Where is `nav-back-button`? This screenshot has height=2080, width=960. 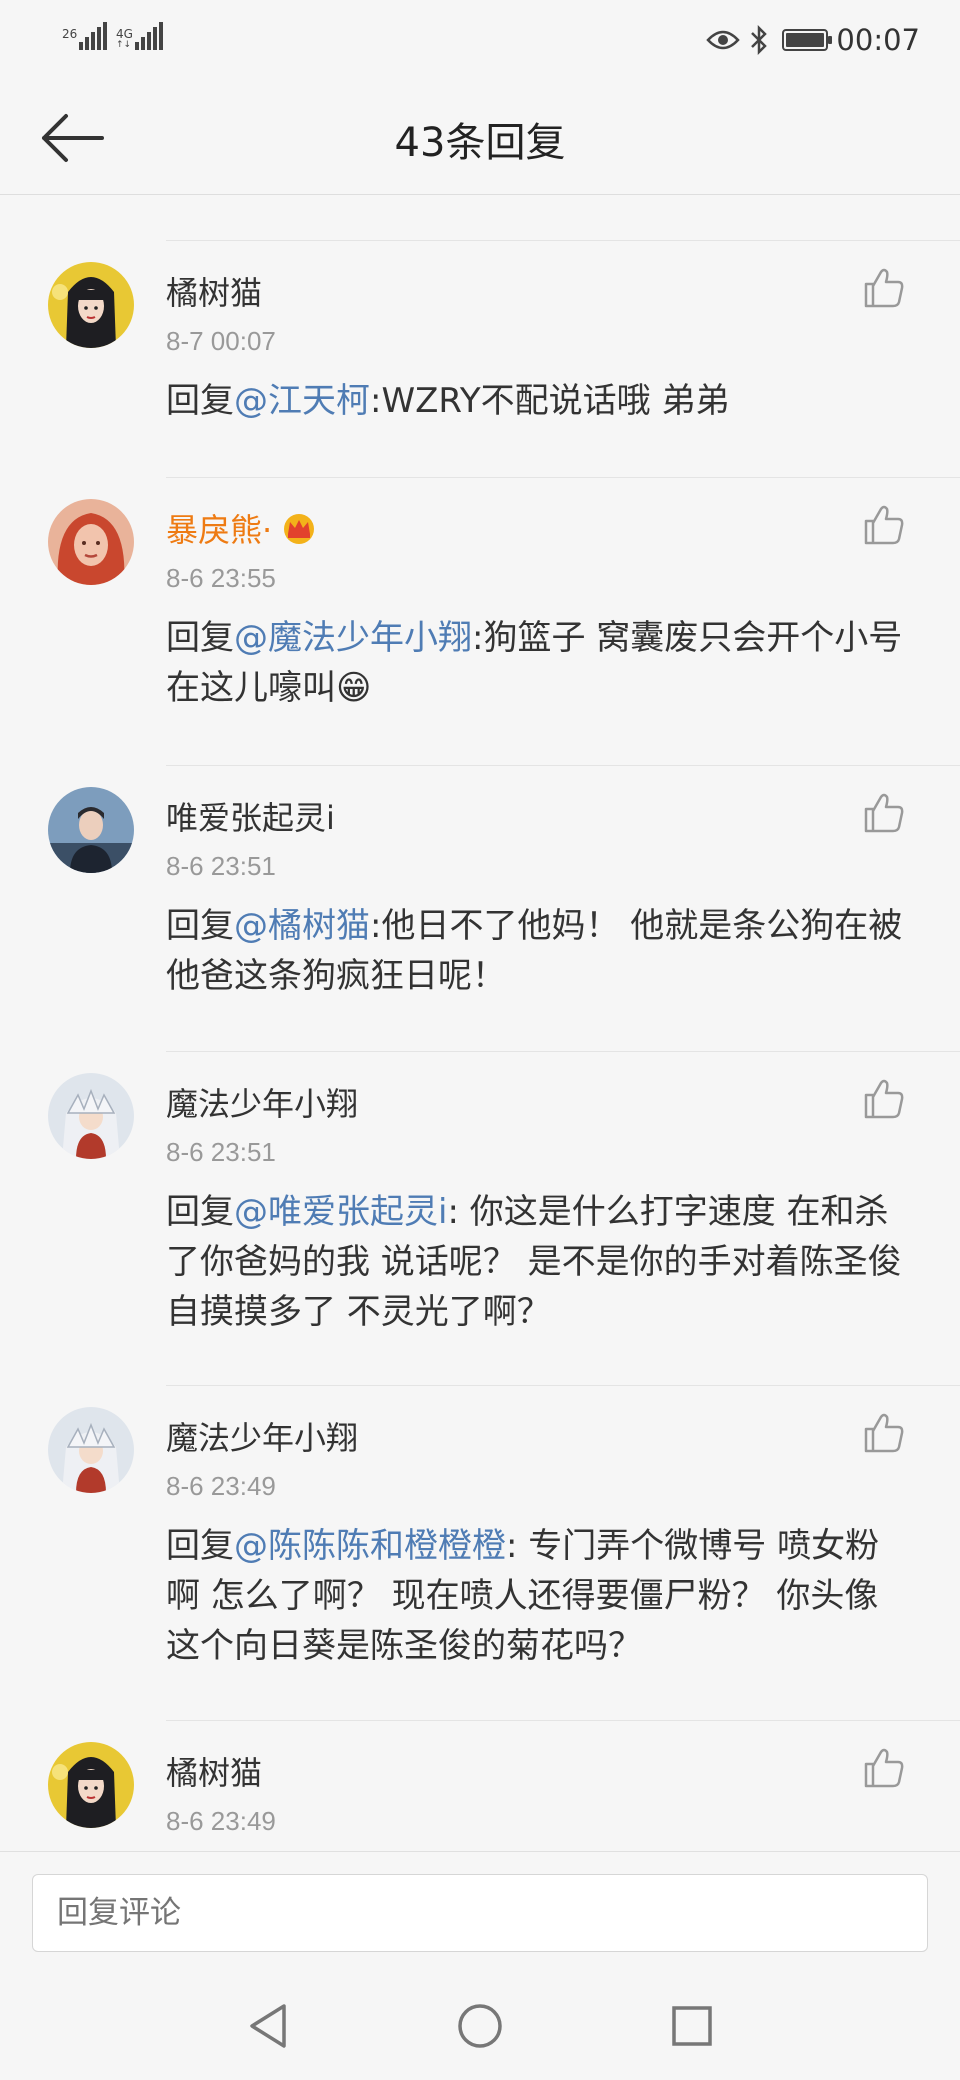 nav-back-button is located at coordinates (268, 2026).